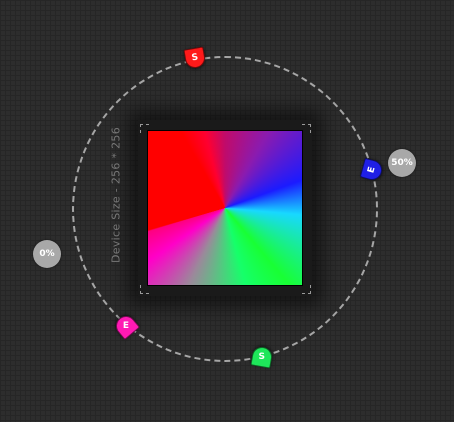 This screenshot has width=454, height=422. Describe the element at coordinates (47, 254) in the screenshot. I see `percent-badge-left: 0%` at that location.